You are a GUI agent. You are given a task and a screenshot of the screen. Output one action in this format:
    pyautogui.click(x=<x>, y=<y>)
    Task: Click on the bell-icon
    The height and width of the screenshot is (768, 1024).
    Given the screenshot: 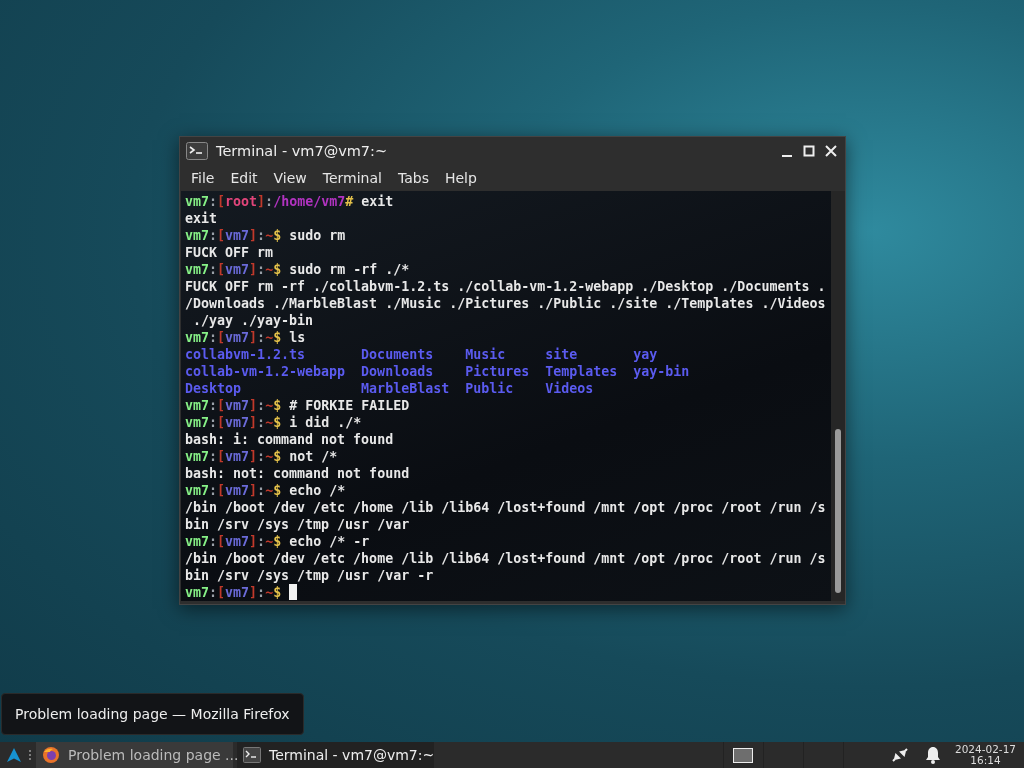 What is the action you would take?
    pyautogui.click(x=932, y=755)
    